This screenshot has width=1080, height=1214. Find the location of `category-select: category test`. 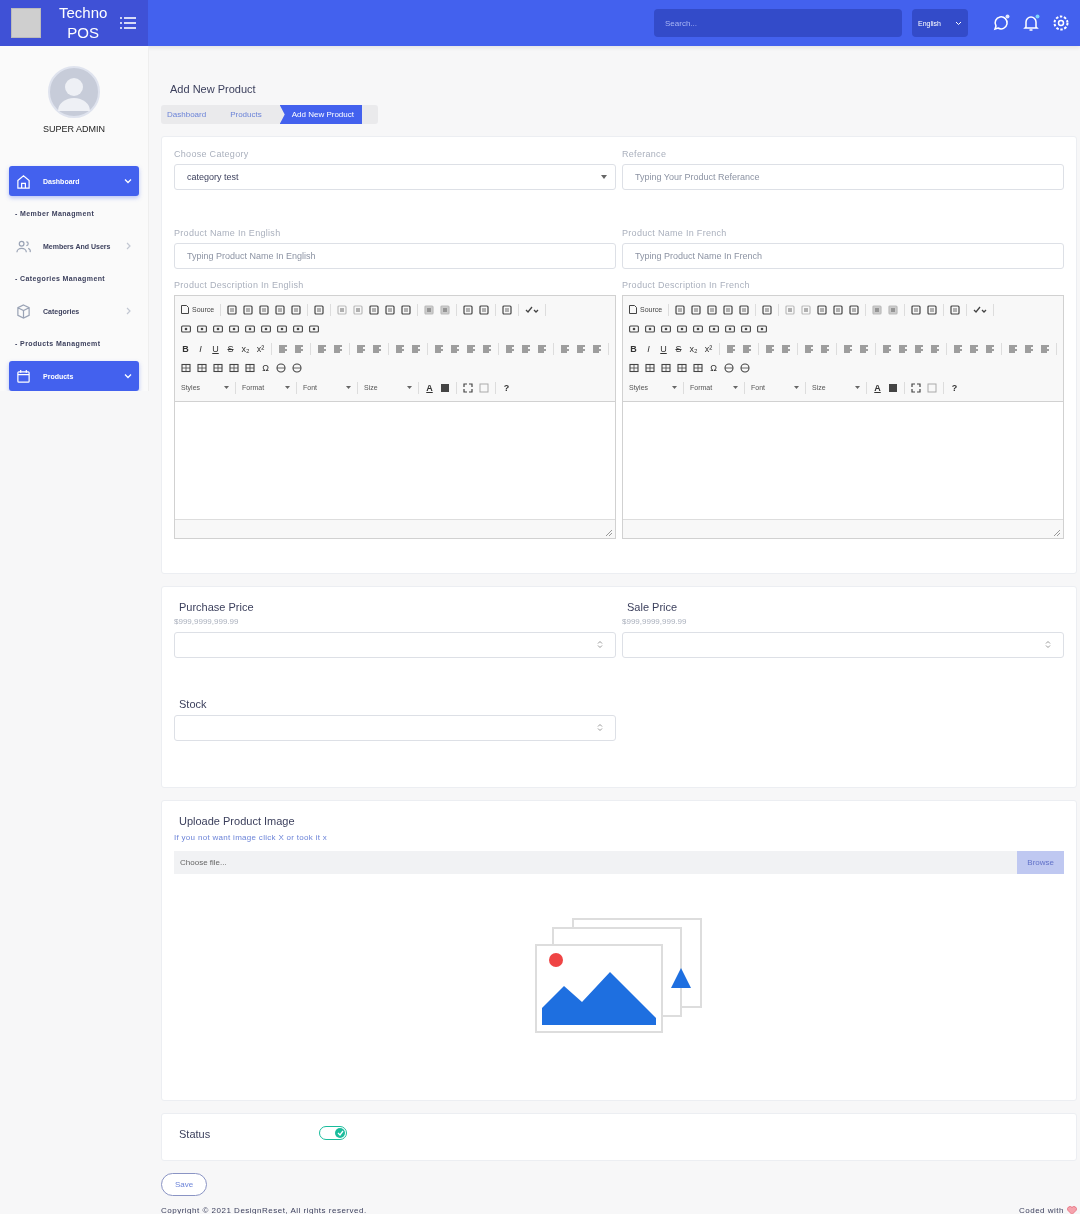

category-select: category test is located at coordinates (395, 177).